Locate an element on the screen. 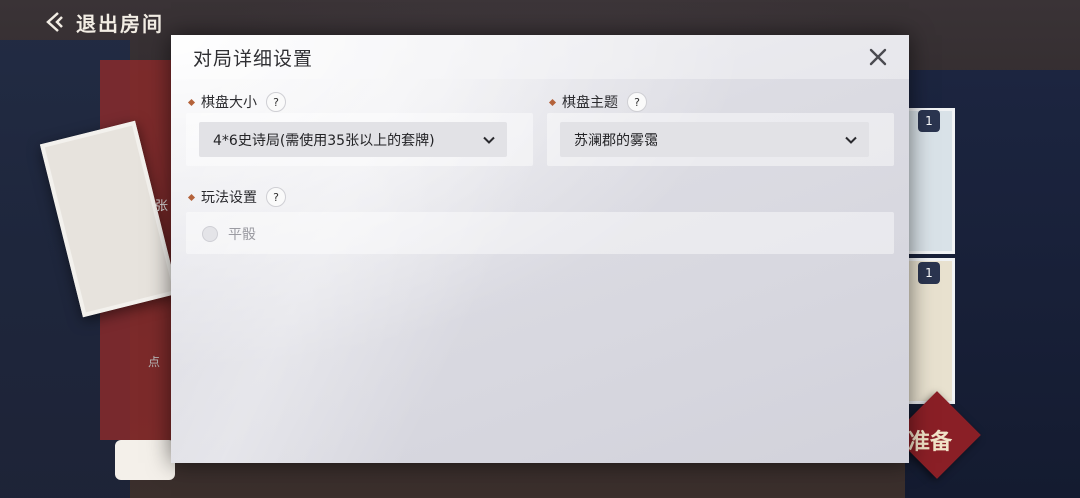  exit-room-button: 退出房间 is located at coordinates (104, 22).